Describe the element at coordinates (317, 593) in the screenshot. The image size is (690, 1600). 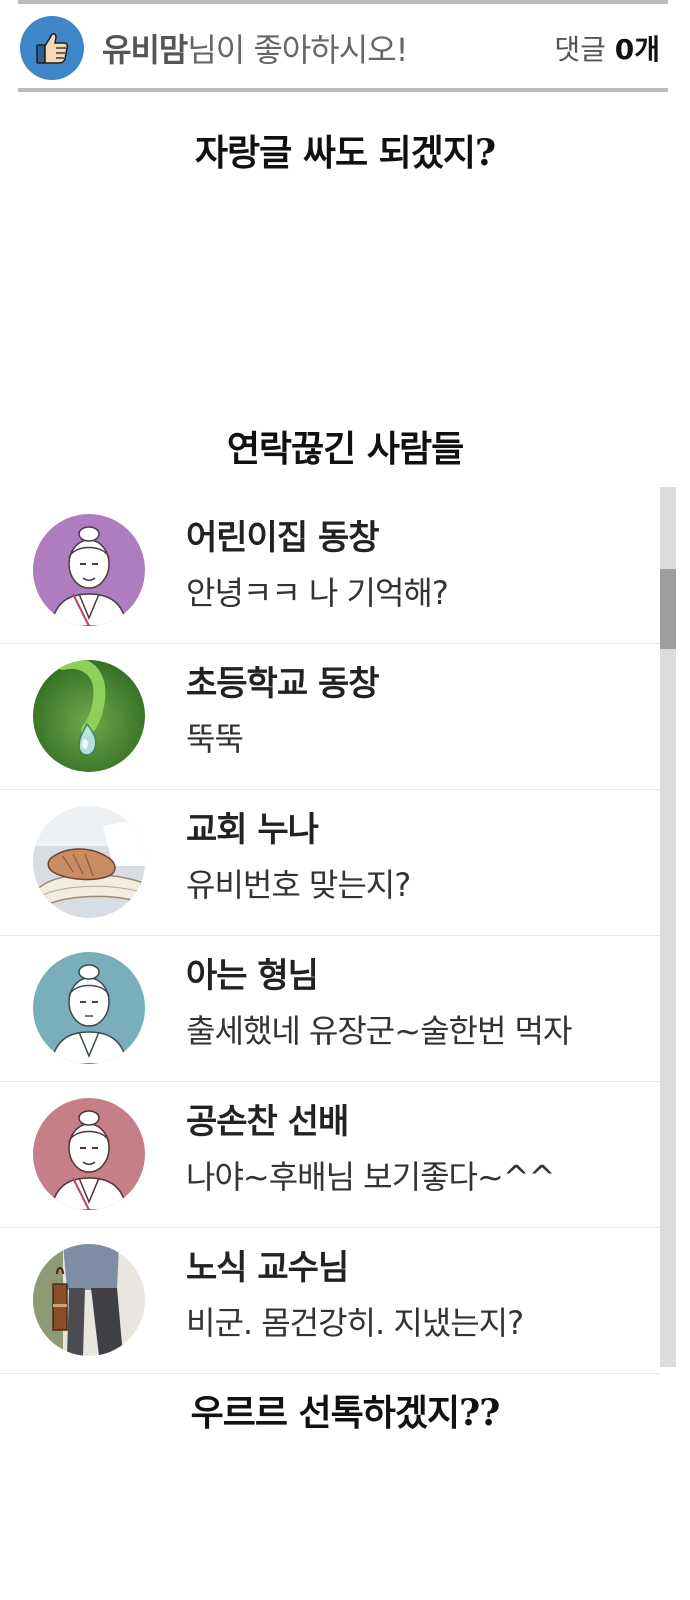
I see `contact-message: 안녕ㅋㅋ 나 기억해?` at that location.